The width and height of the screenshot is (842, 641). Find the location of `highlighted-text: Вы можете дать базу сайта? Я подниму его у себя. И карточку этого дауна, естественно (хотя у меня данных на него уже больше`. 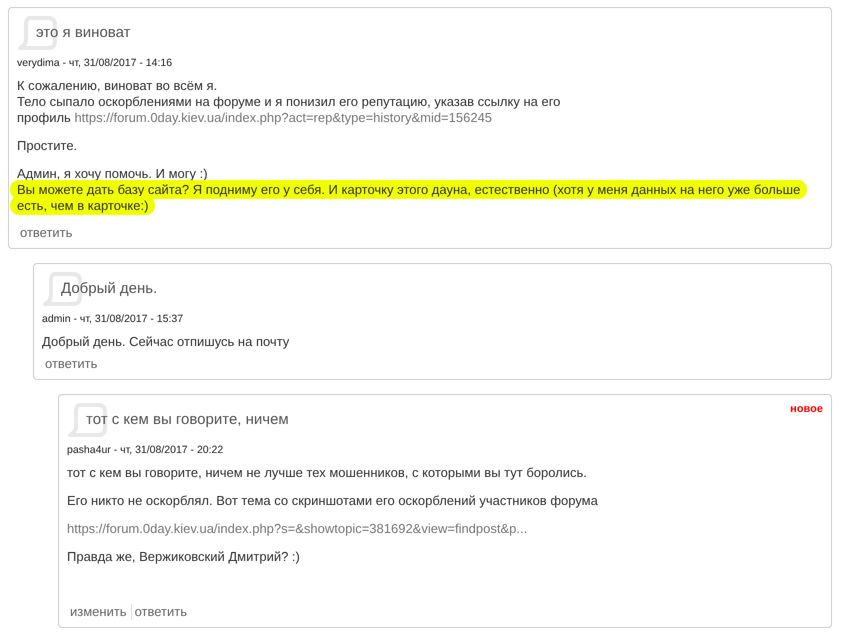

highlighted-text: Вы можете дать базу сайта? Я подниму его у себя. И карточку этого дауна, естественно (хотя у меня данных на него уже больше is located at coordinates (409, 189).